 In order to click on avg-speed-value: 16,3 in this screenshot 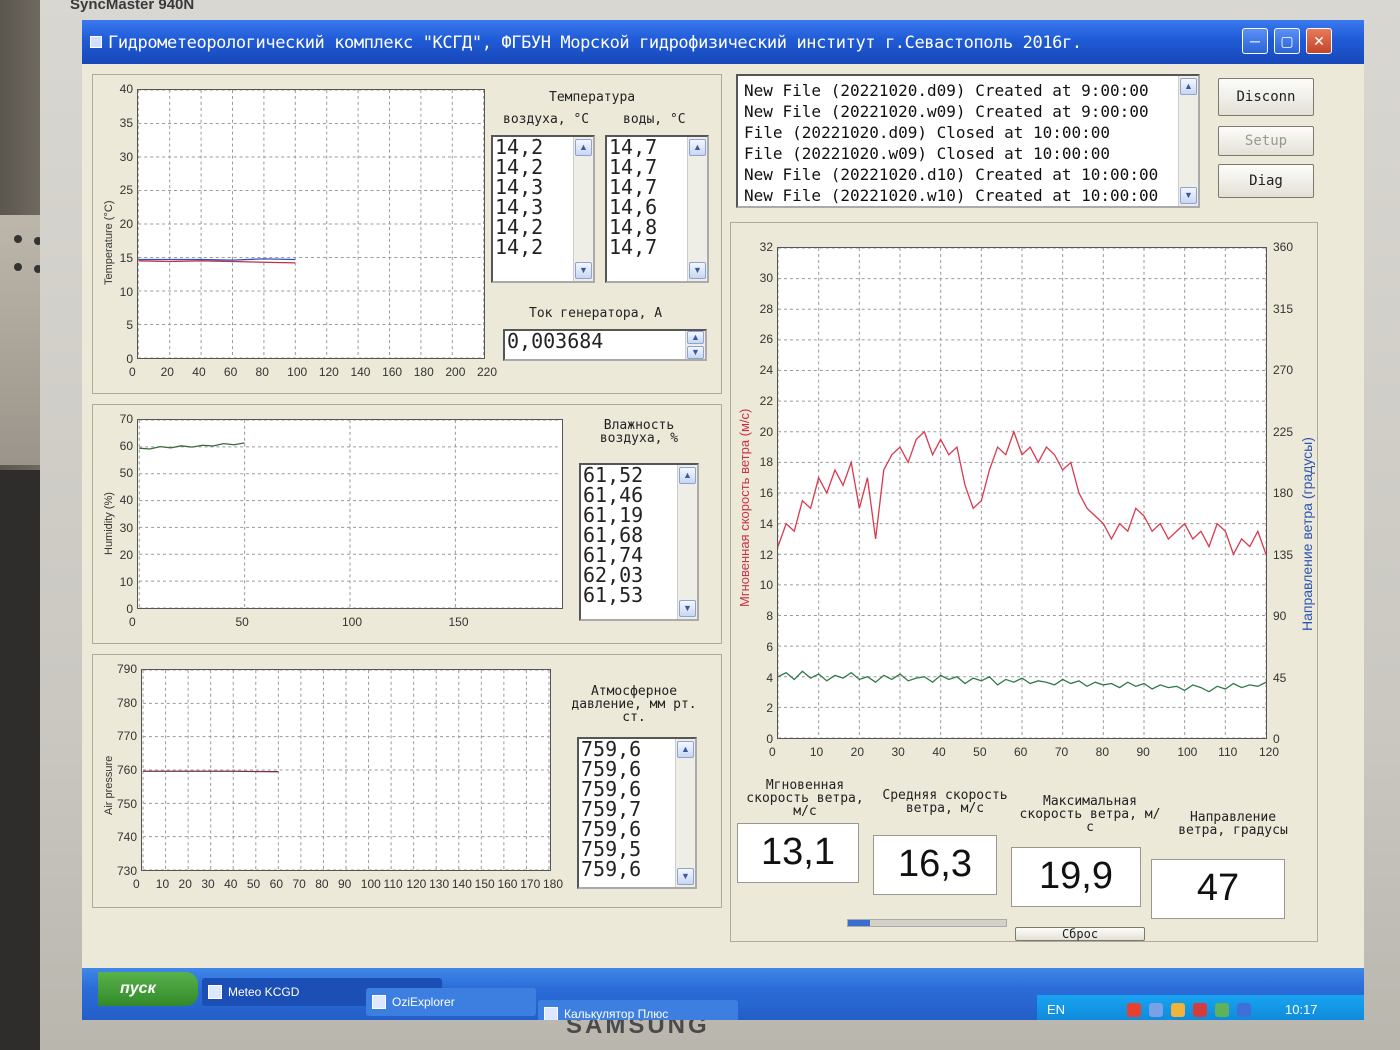, I will do `click(935, 865)`.